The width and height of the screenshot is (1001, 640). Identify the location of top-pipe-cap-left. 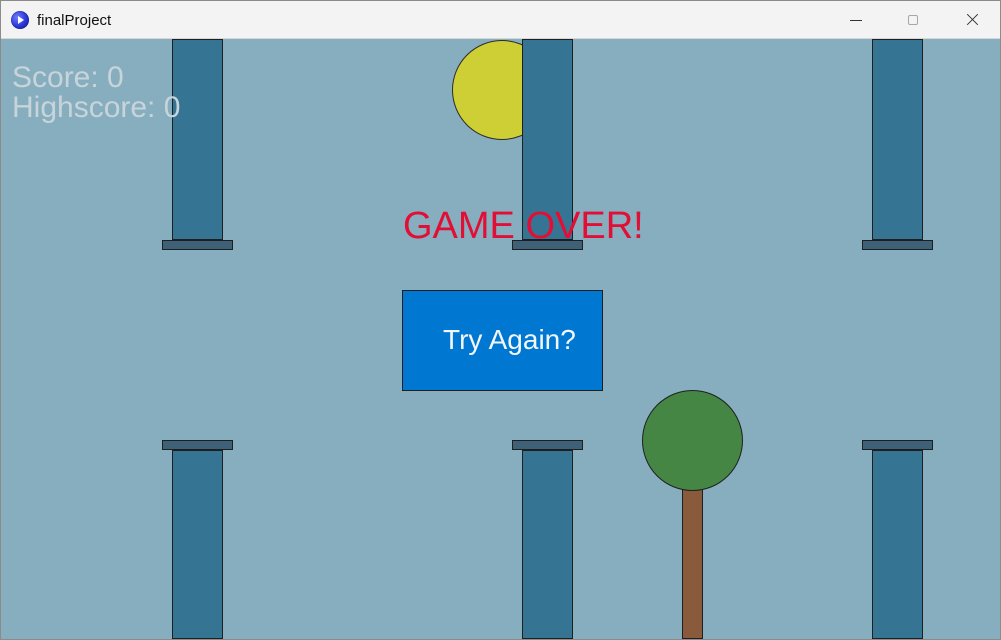
(197, 245).